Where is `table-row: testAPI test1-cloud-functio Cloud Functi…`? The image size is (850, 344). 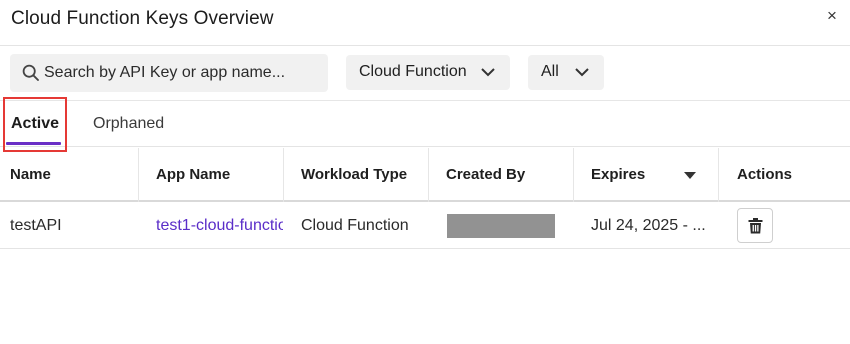
table-row: testAPI test1-cloud-functio Cloud Functi… is located at coordinates (425, 226).